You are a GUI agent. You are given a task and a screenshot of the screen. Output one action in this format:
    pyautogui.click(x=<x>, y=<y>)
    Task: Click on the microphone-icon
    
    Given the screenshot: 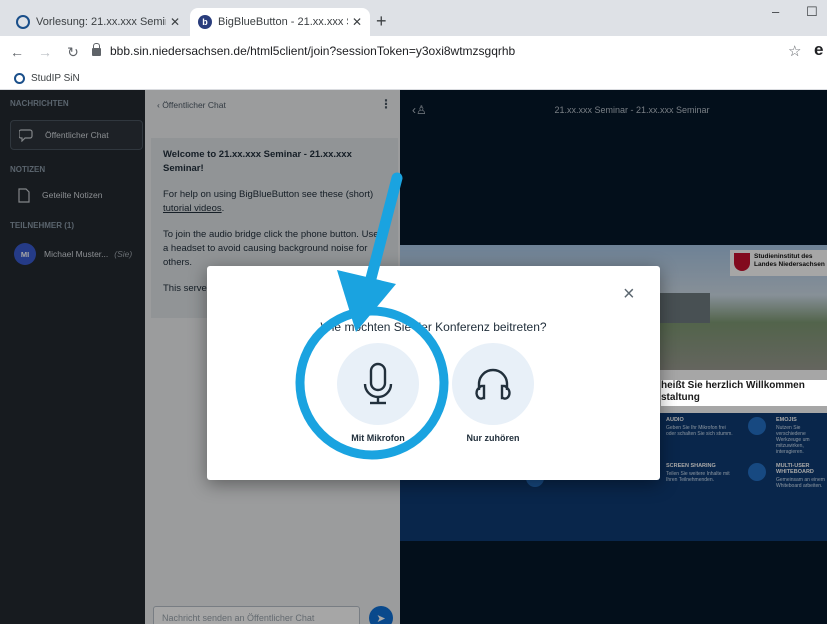 What is the action you would take?
    pyautogui.click(x=378, y=383)
    